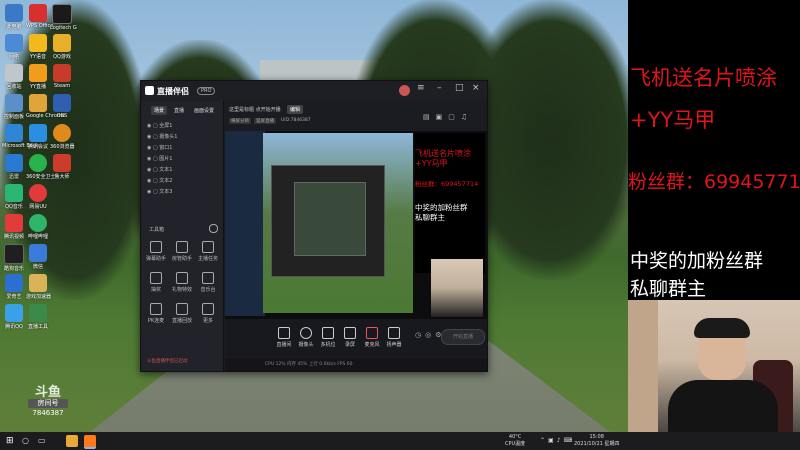  Describe the element at coordinates (208, 282) in the screenshot. I see `tool-item: 音乐台` at that location.